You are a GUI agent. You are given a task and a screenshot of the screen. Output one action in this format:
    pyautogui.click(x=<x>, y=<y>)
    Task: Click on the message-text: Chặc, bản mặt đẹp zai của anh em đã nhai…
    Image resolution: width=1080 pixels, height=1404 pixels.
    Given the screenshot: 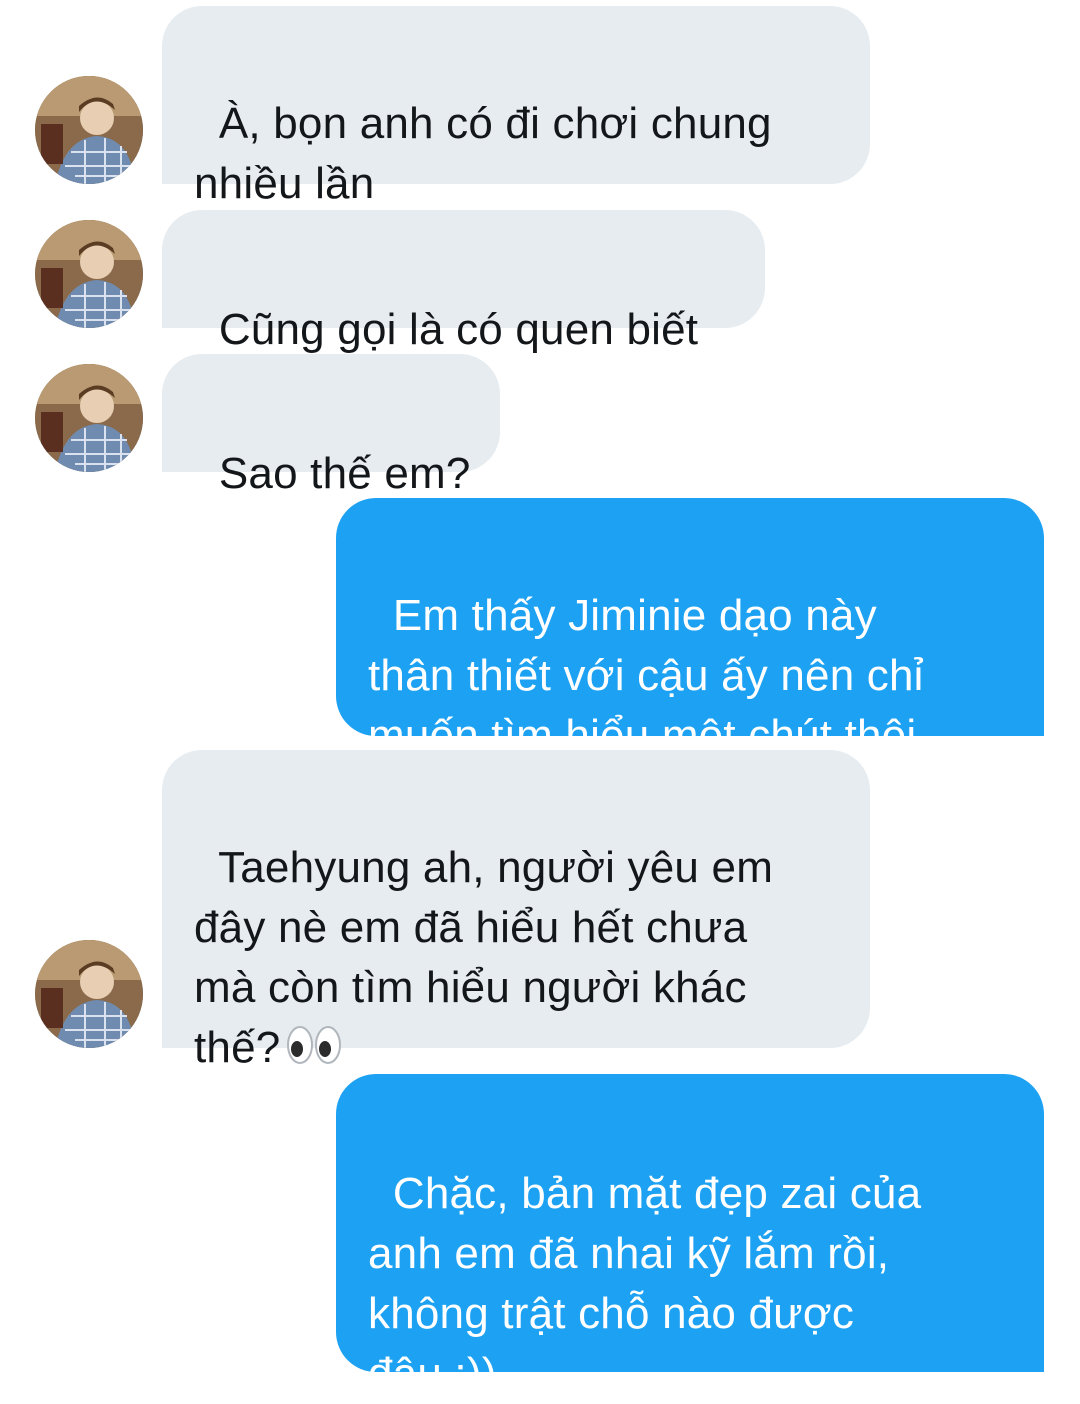 What is the action you would take?
    pyautogui.click(x=645, y=1283)
    